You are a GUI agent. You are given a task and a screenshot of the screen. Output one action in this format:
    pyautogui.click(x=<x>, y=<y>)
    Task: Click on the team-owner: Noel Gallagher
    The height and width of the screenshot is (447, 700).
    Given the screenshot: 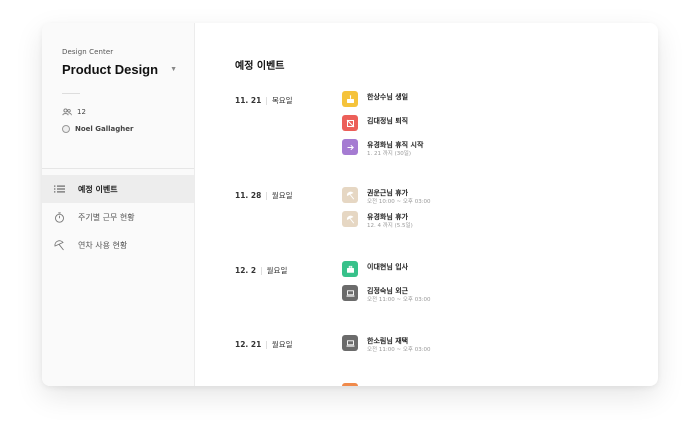 What is the action you would take?
    pyautogui.click(x=97, y=129)
    